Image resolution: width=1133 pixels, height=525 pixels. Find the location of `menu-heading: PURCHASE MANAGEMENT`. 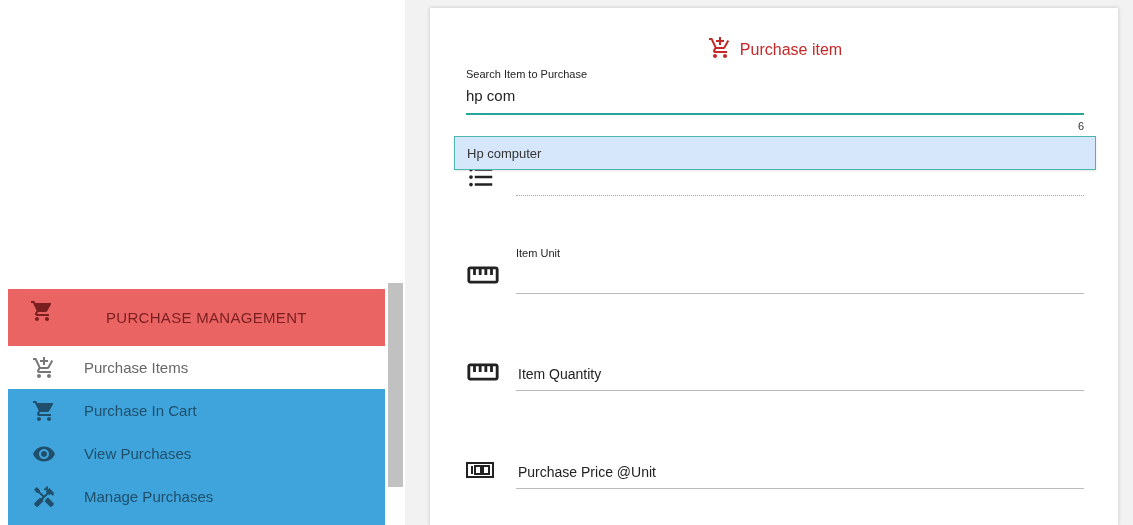

menu-heading: PURCHASE MANAGEMENT is located at coordinates (206, 317).